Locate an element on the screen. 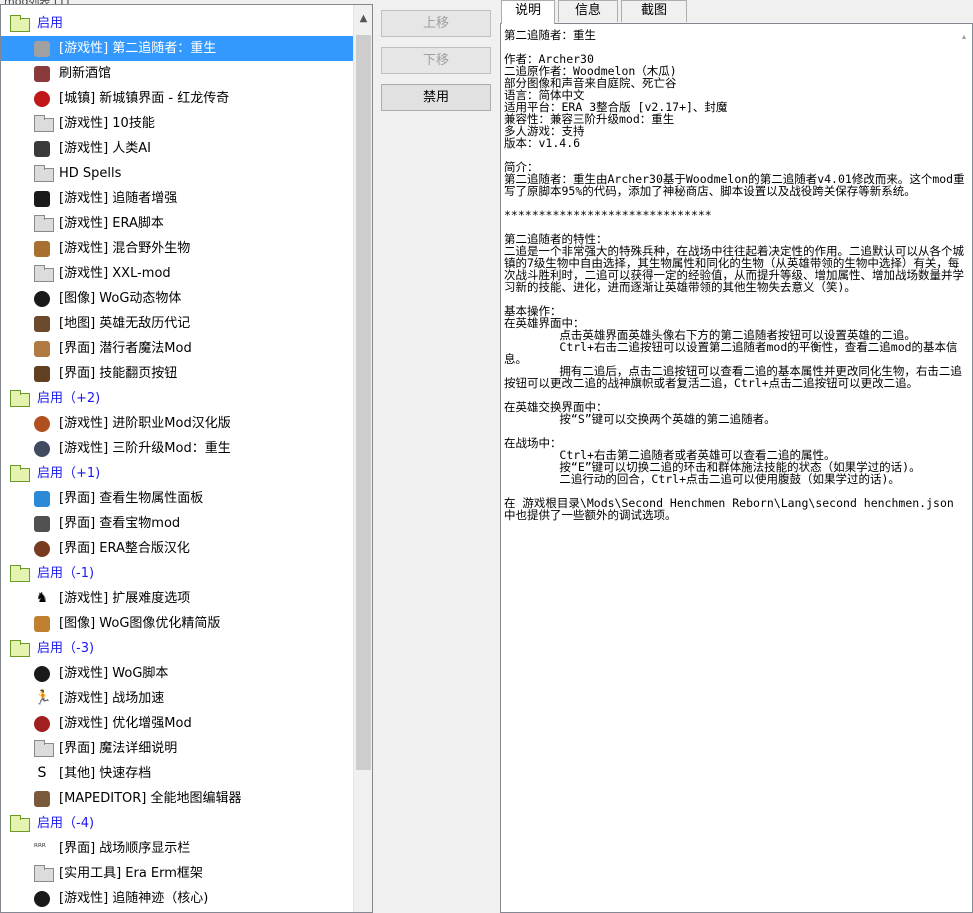 The height and width of the screenshot is (913, 973). enhance-icon is located at coordinates (42, 724).